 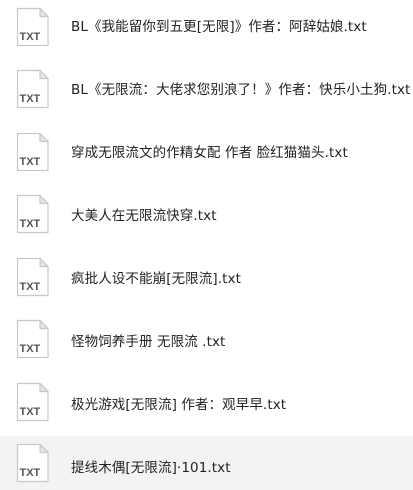 I want to click on file-name: 疯批人设不能崩[无限流].txt, so click(x=156, y=279).